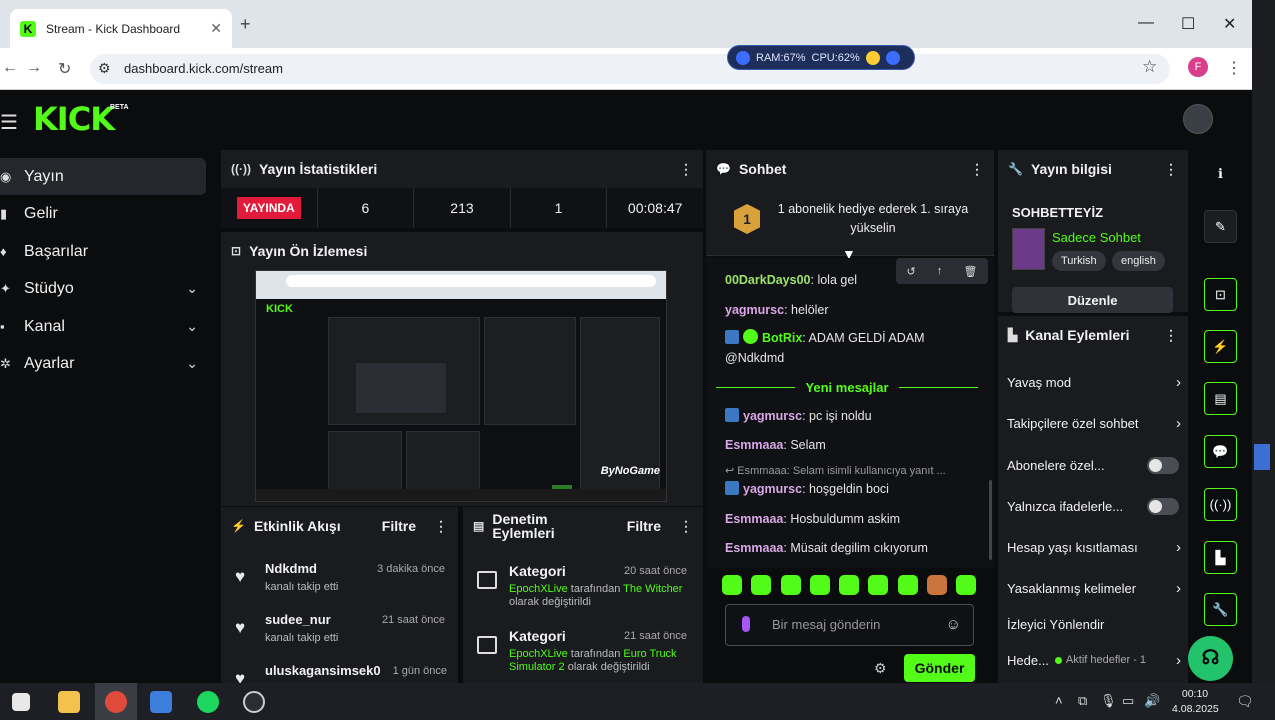  Describe the element at coordinates (1146, 23) in the screenshot. I see `minimize-icon: —` at that location.